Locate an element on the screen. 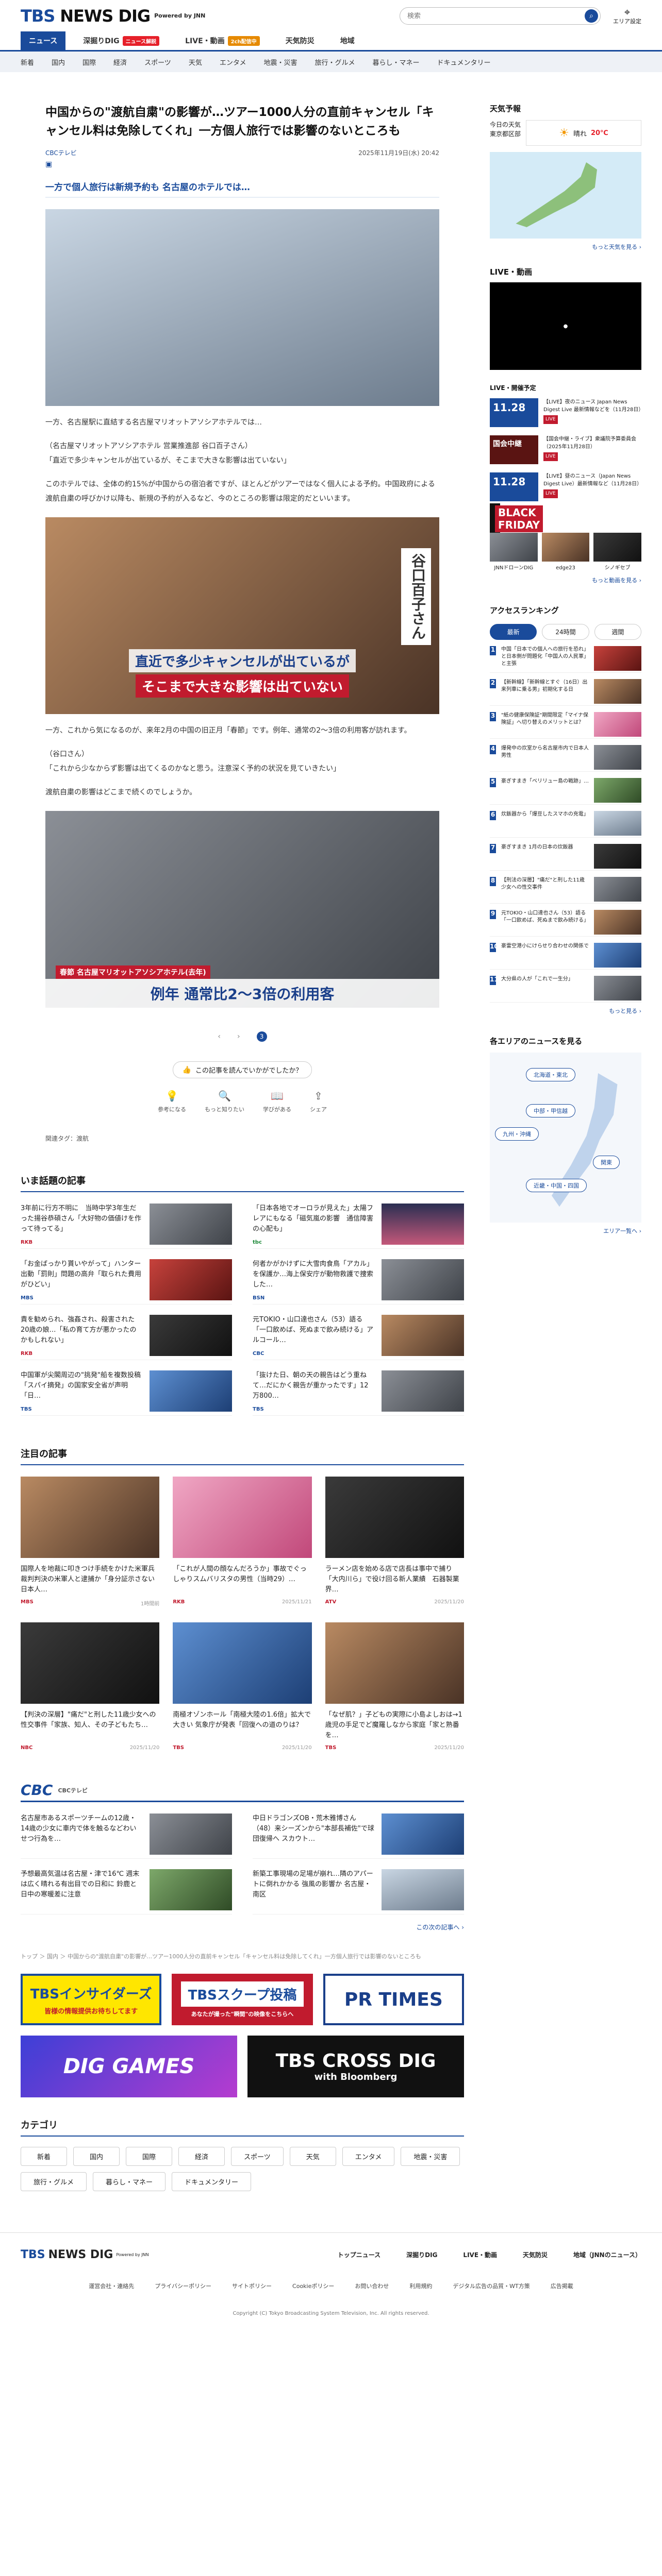  current-page: 3 is located at coordinates (261, 1036).